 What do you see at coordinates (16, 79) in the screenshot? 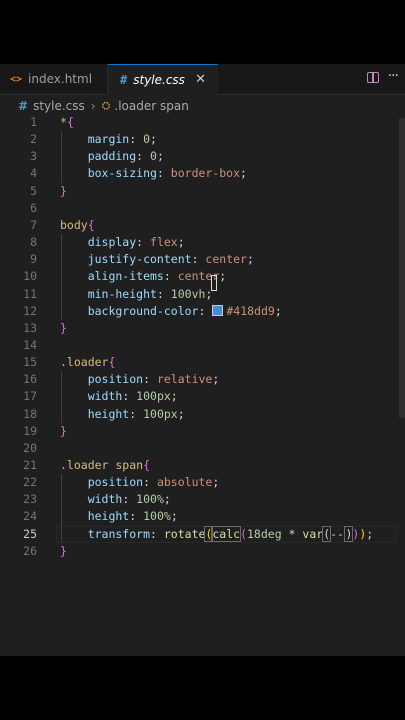
I see `html-file-icon: <>` at bounding box center [16, 79].